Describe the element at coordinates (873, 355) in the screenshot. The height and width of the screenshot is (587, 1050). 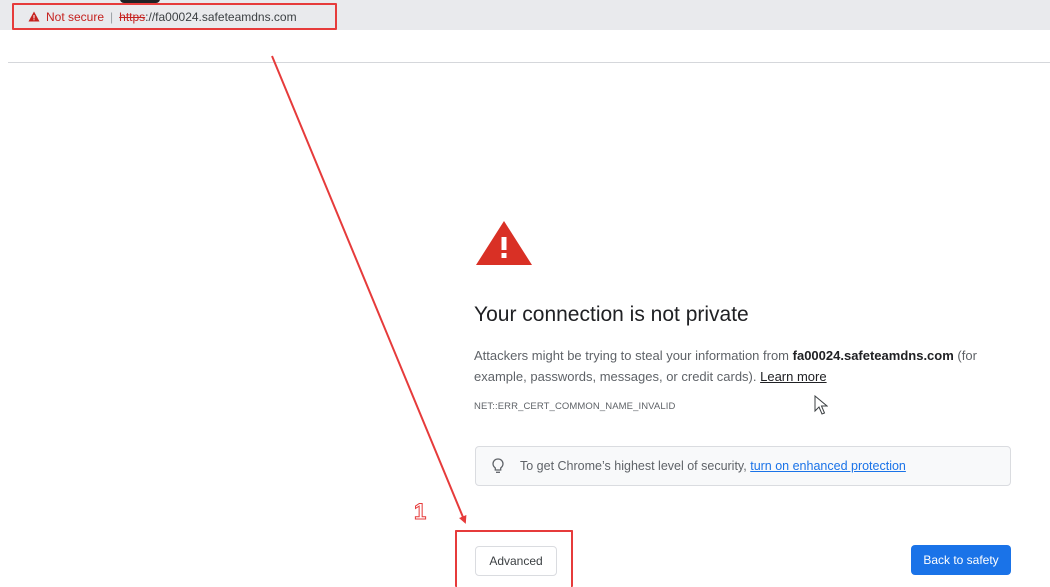
I see `description-domain: fa00024.safeteamdns.com` at that location.